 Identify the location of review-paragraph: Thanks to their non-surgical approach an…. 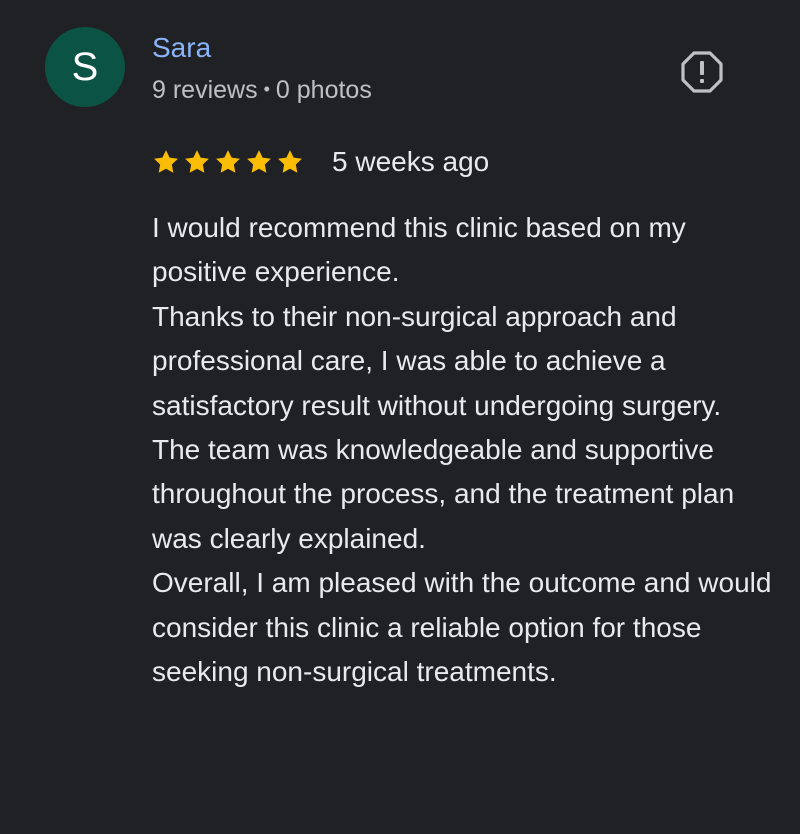
(437, 360).